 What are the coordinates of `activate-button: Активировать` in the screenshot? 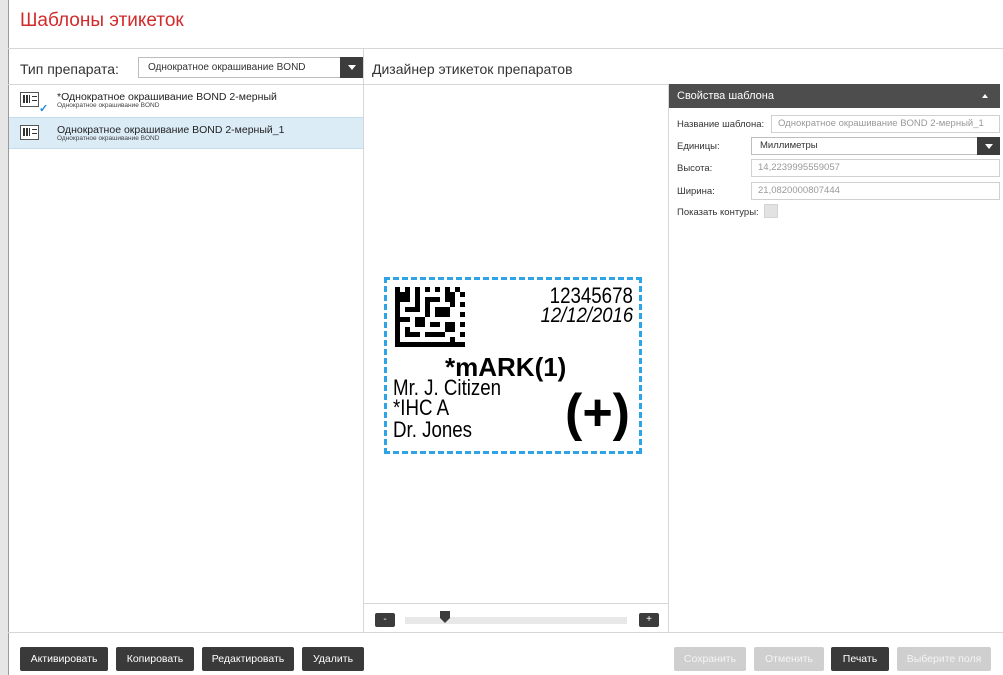 It's located at (64, 659).